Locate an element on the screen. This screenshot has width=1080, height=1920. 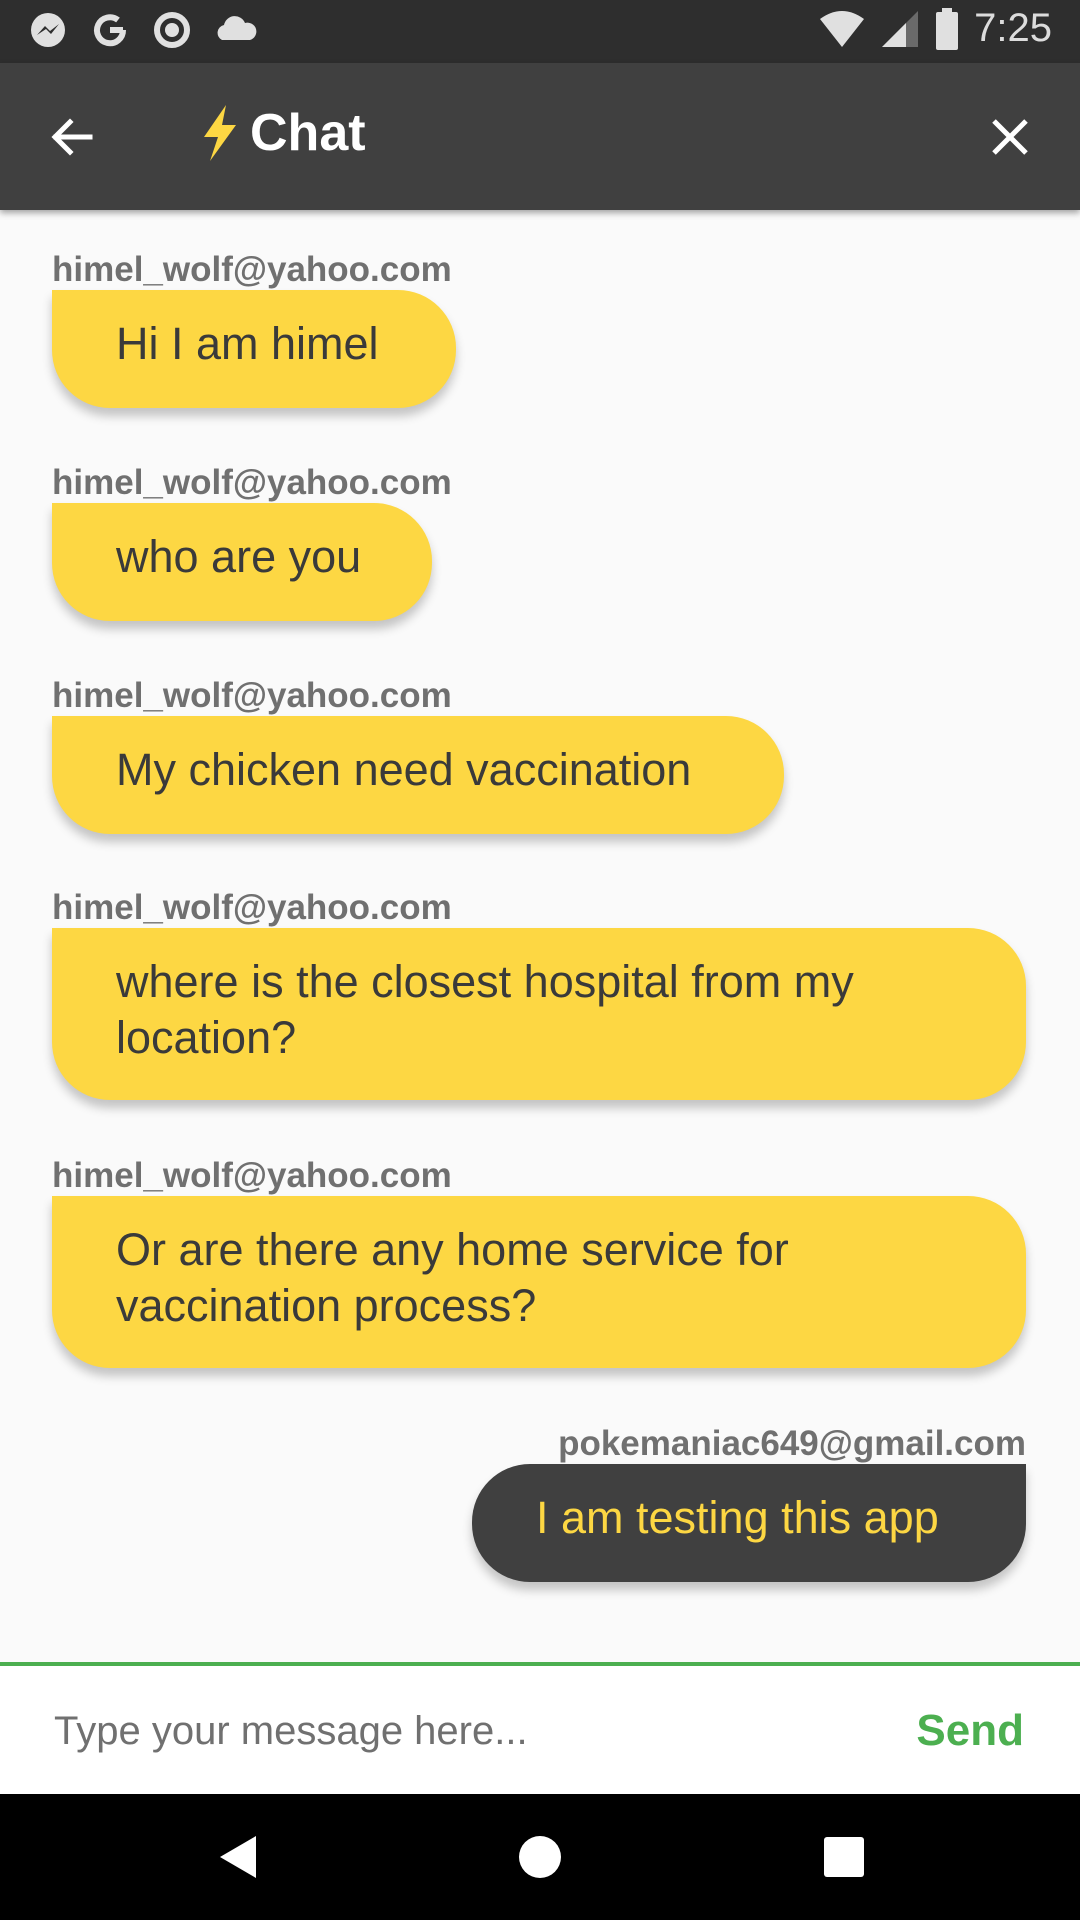
app-bar: Chat is located at coordinates (540, 136).